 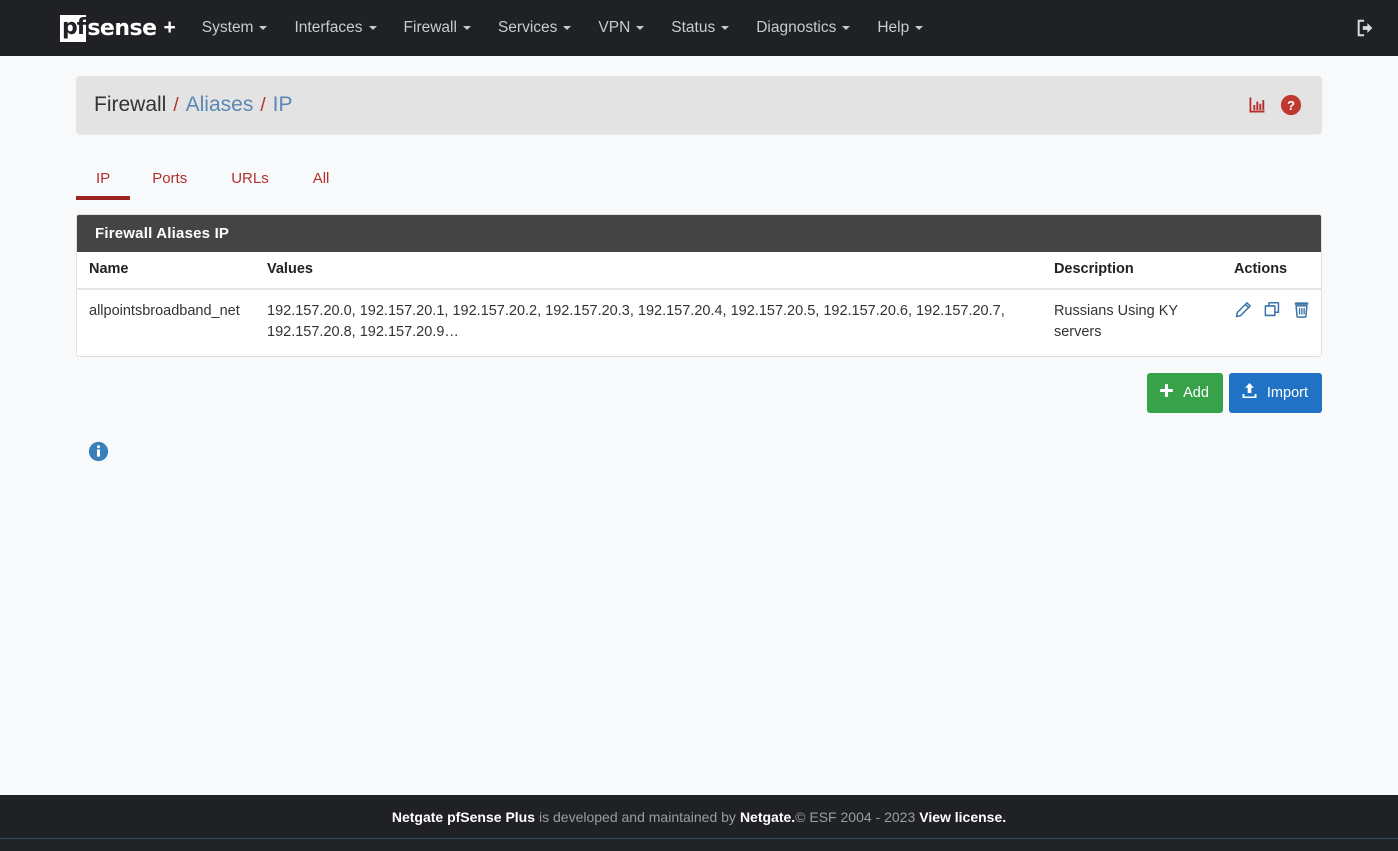 What do you see at coordinates (463, 816) in the screenshot?
I see `footer-product: Netgate pfSense Plus` at bounding box center [463, 816].